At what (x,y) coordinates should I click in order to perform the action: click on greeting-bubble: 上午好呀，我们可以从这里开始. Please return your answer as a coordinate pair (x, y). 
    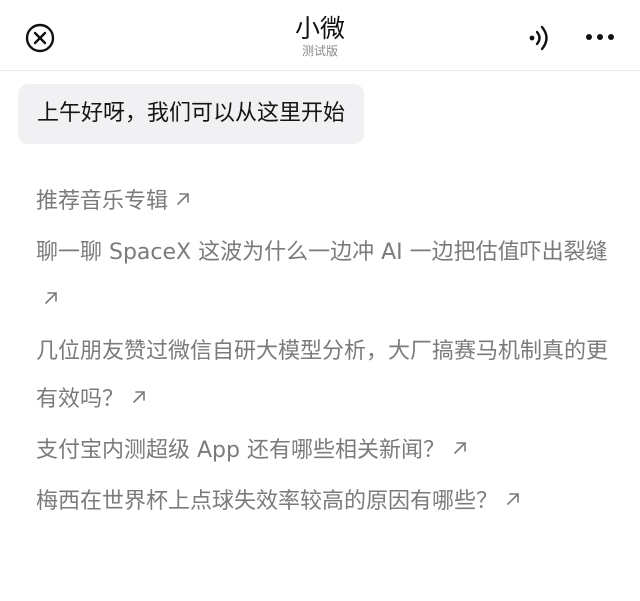
    Looking at the image, I should click on (191, 114).